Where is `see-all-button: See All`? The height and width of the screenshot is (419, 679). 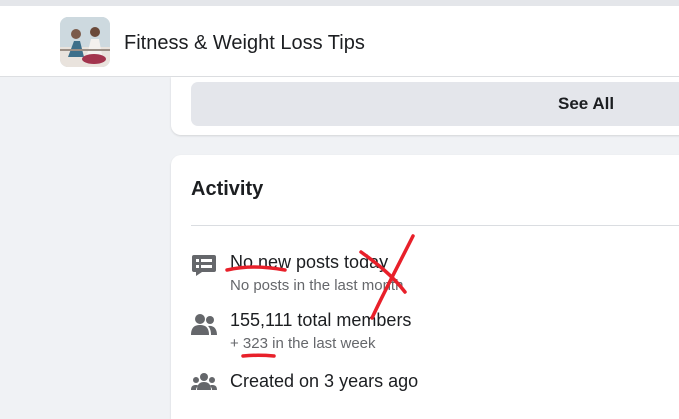
see-all-button: See All is located at coordinates (435, 104).